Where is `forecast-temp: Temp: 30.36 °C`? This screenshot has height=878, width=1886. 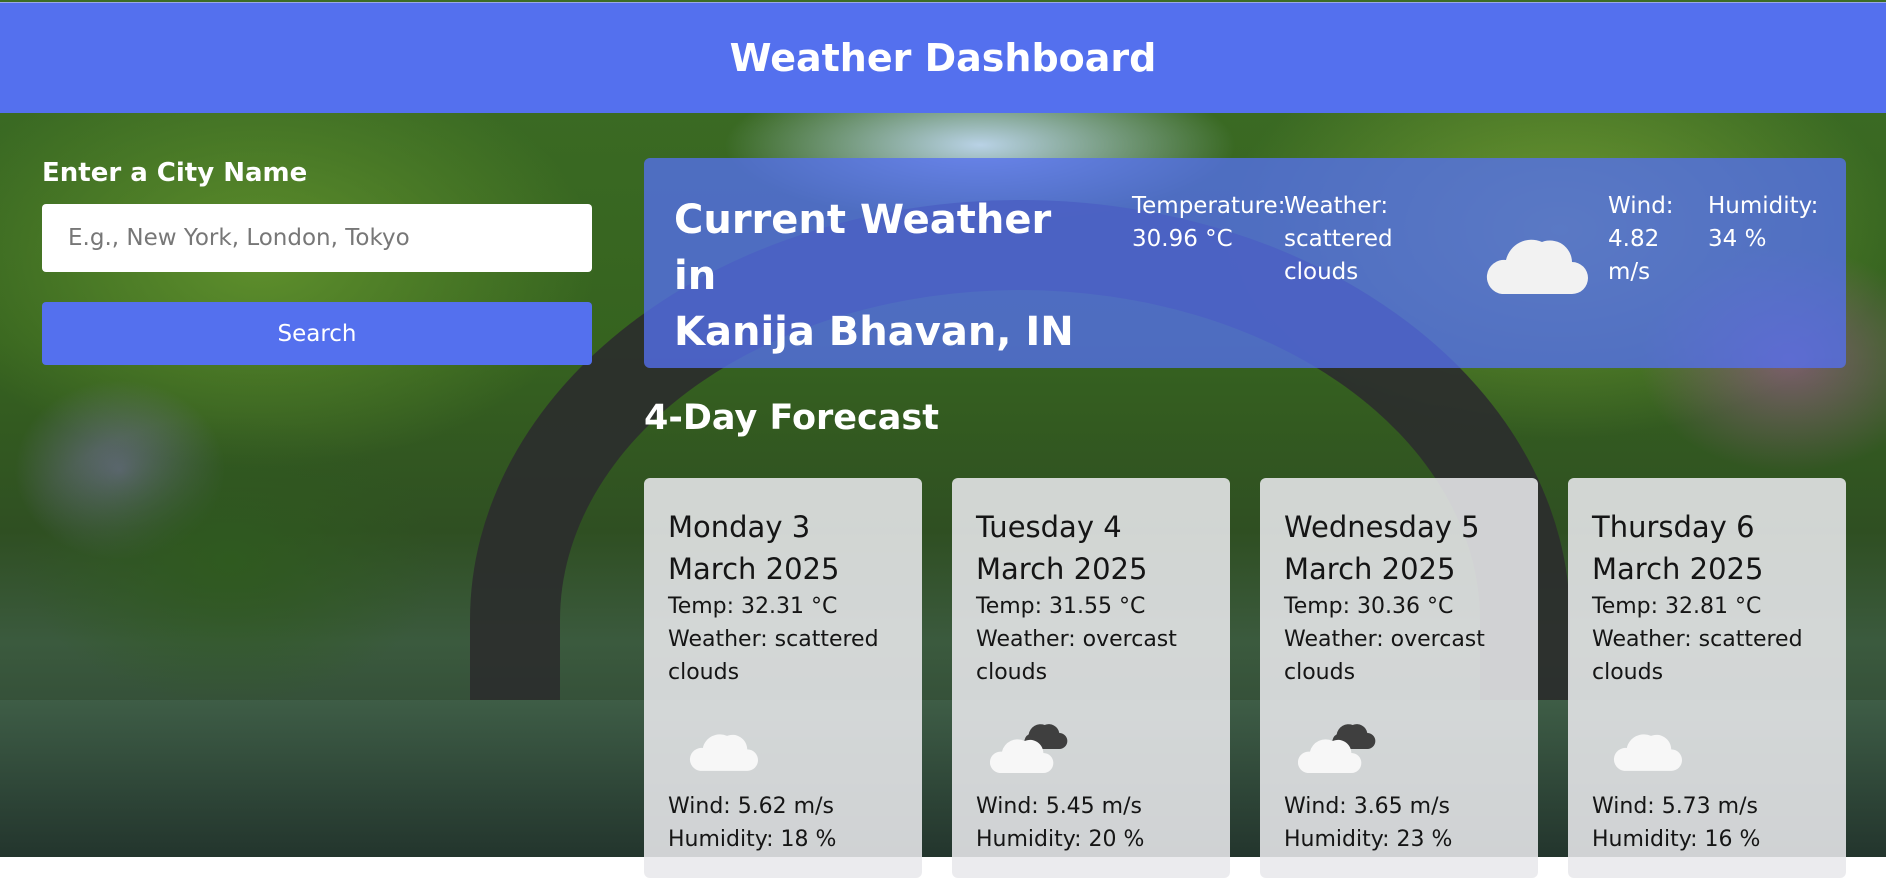 forecast-temp: Temp: 30.36 °C is located at coordinates (1369, 606).